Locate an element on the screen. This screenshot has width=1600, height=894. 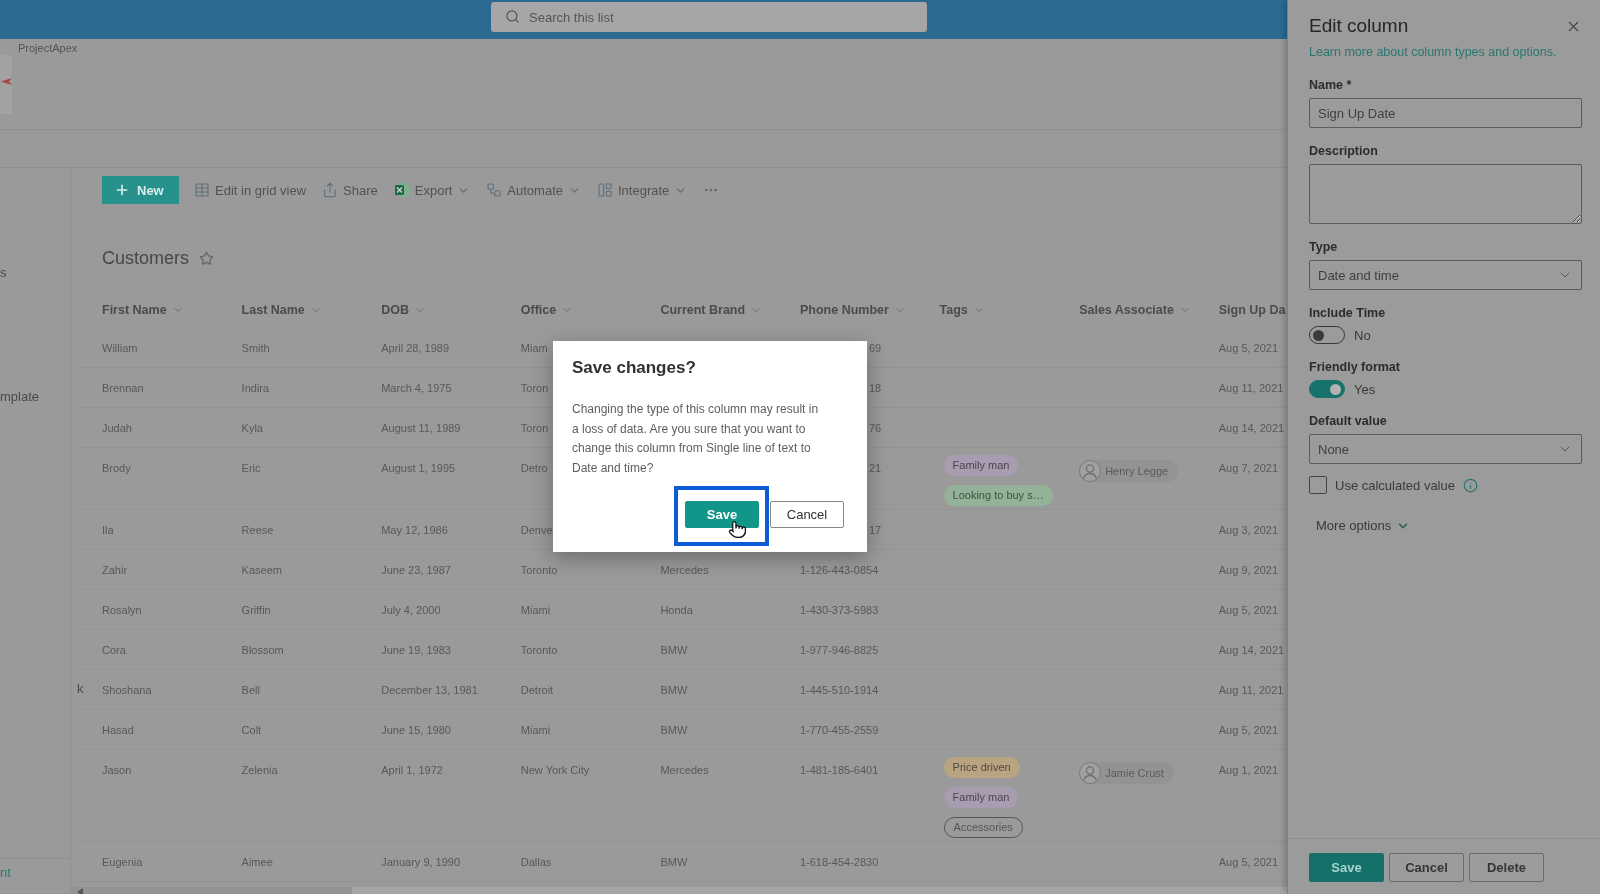
table-cell: August 11, 1989 is located at coordinates (421, 428).